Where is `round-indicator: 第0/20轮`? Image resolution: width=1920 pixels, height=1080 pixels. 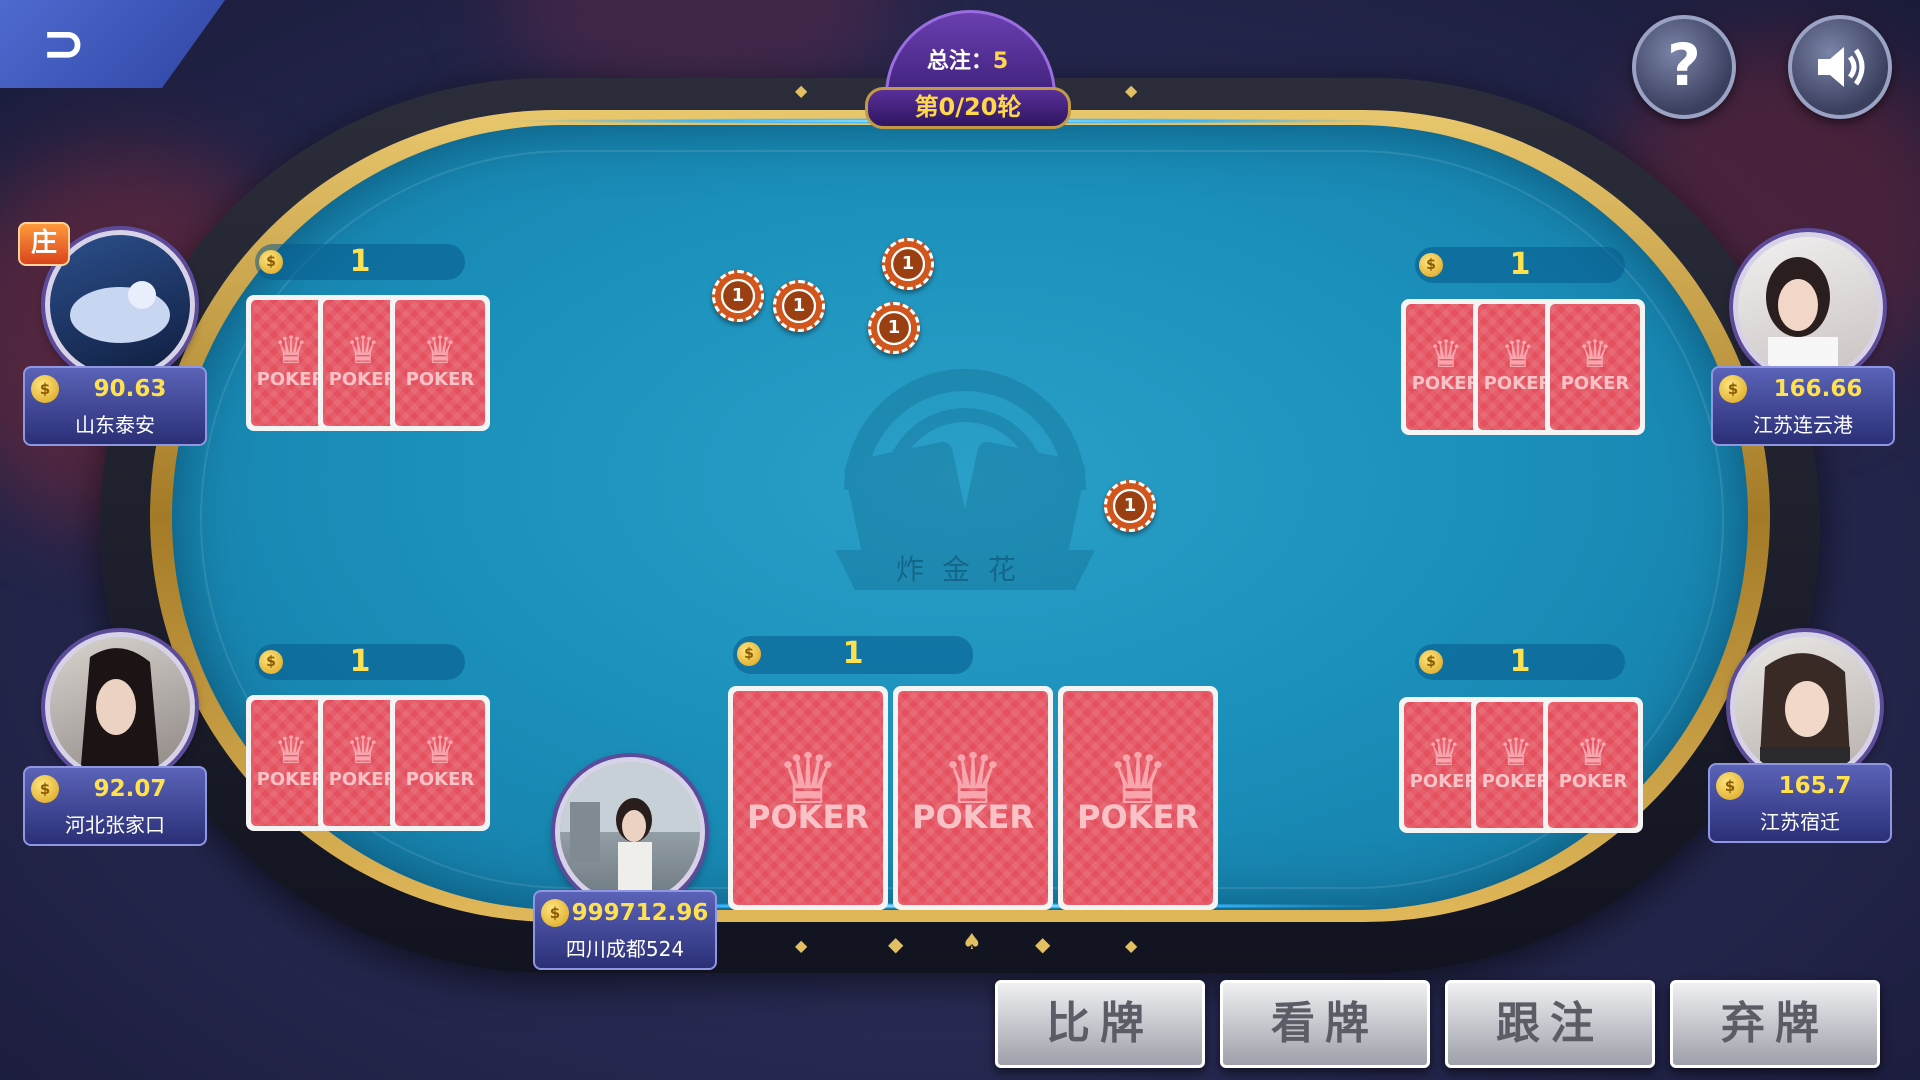
round-indicator: 第0/20轮 is located at coordinates (968, 108).